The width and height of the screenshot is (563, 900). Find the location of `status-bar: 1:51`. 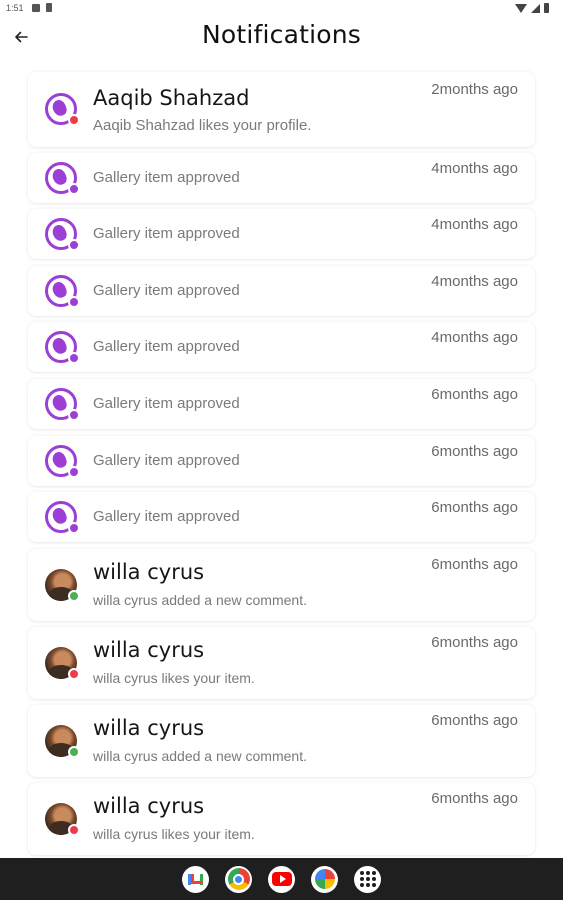

status-bar: 1:51 is located at coordinates (281, 9).